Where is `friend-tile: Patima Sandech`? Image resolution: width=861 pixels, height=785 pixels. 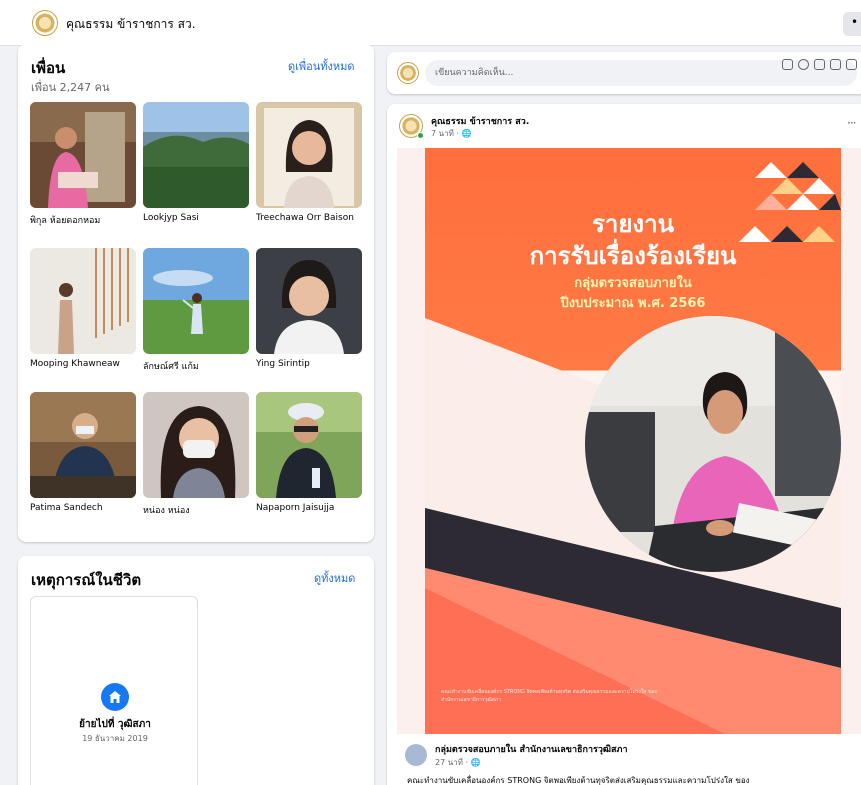
friend-tile: Patima Sandech is located at coordinates (83, 452).